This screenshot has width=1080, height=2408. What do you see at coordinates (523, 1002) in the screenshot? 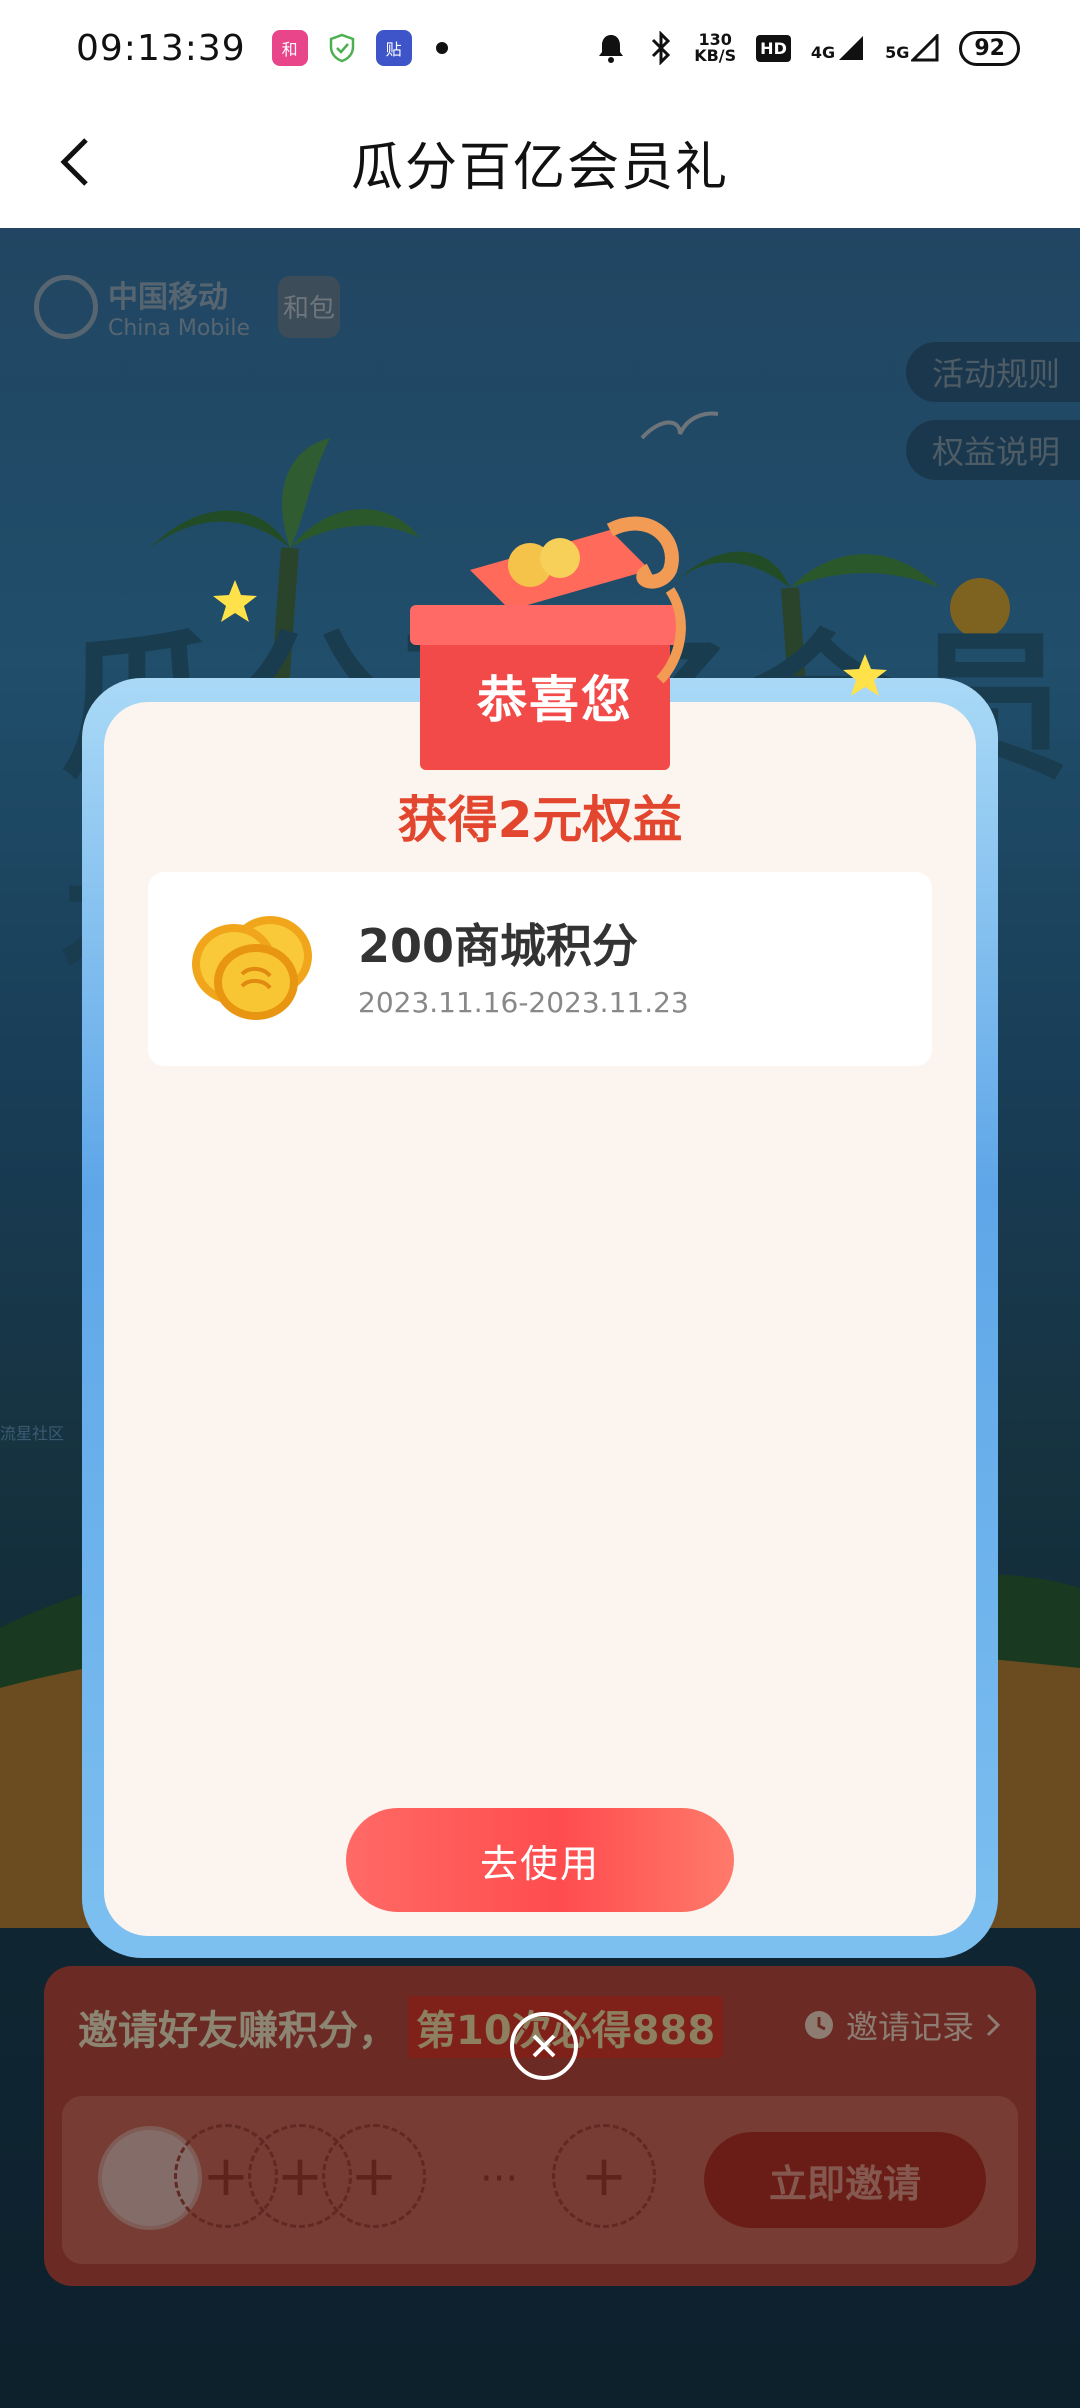
I see `reward-validity: 2023.11.16-2023.11.23` at bounding box center [523, 1002].